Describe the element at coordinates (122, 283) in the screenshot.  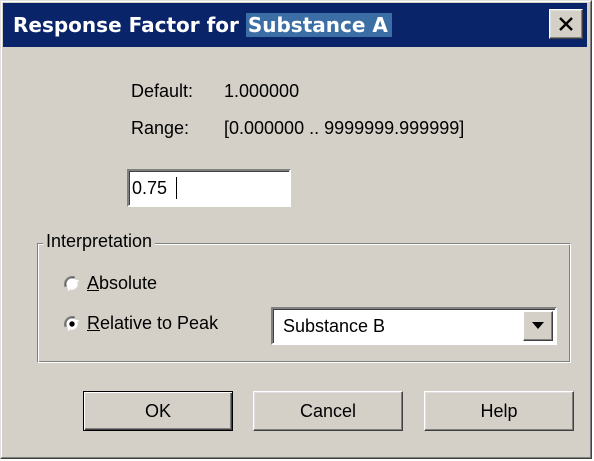
I see `absolute-radio-label: Absolute` at that location.